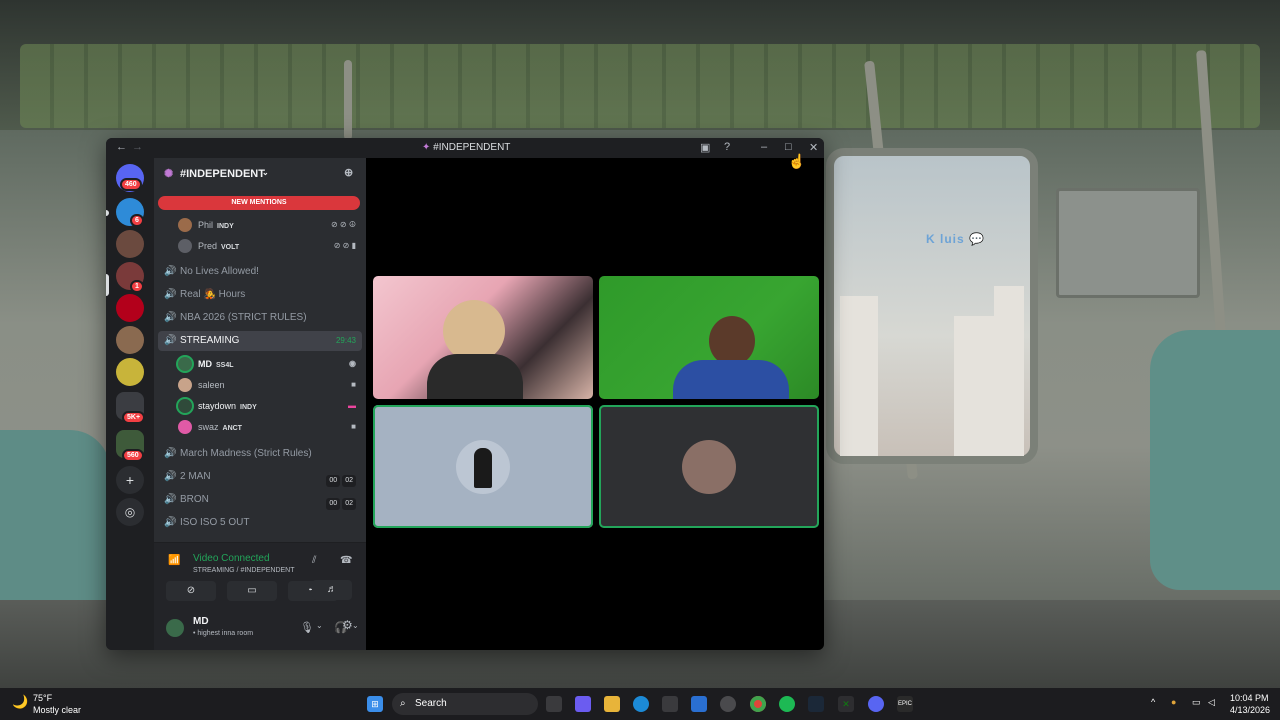 The image size is (1280, 720). I want to click on back-icon: ←, so click(121, 147).